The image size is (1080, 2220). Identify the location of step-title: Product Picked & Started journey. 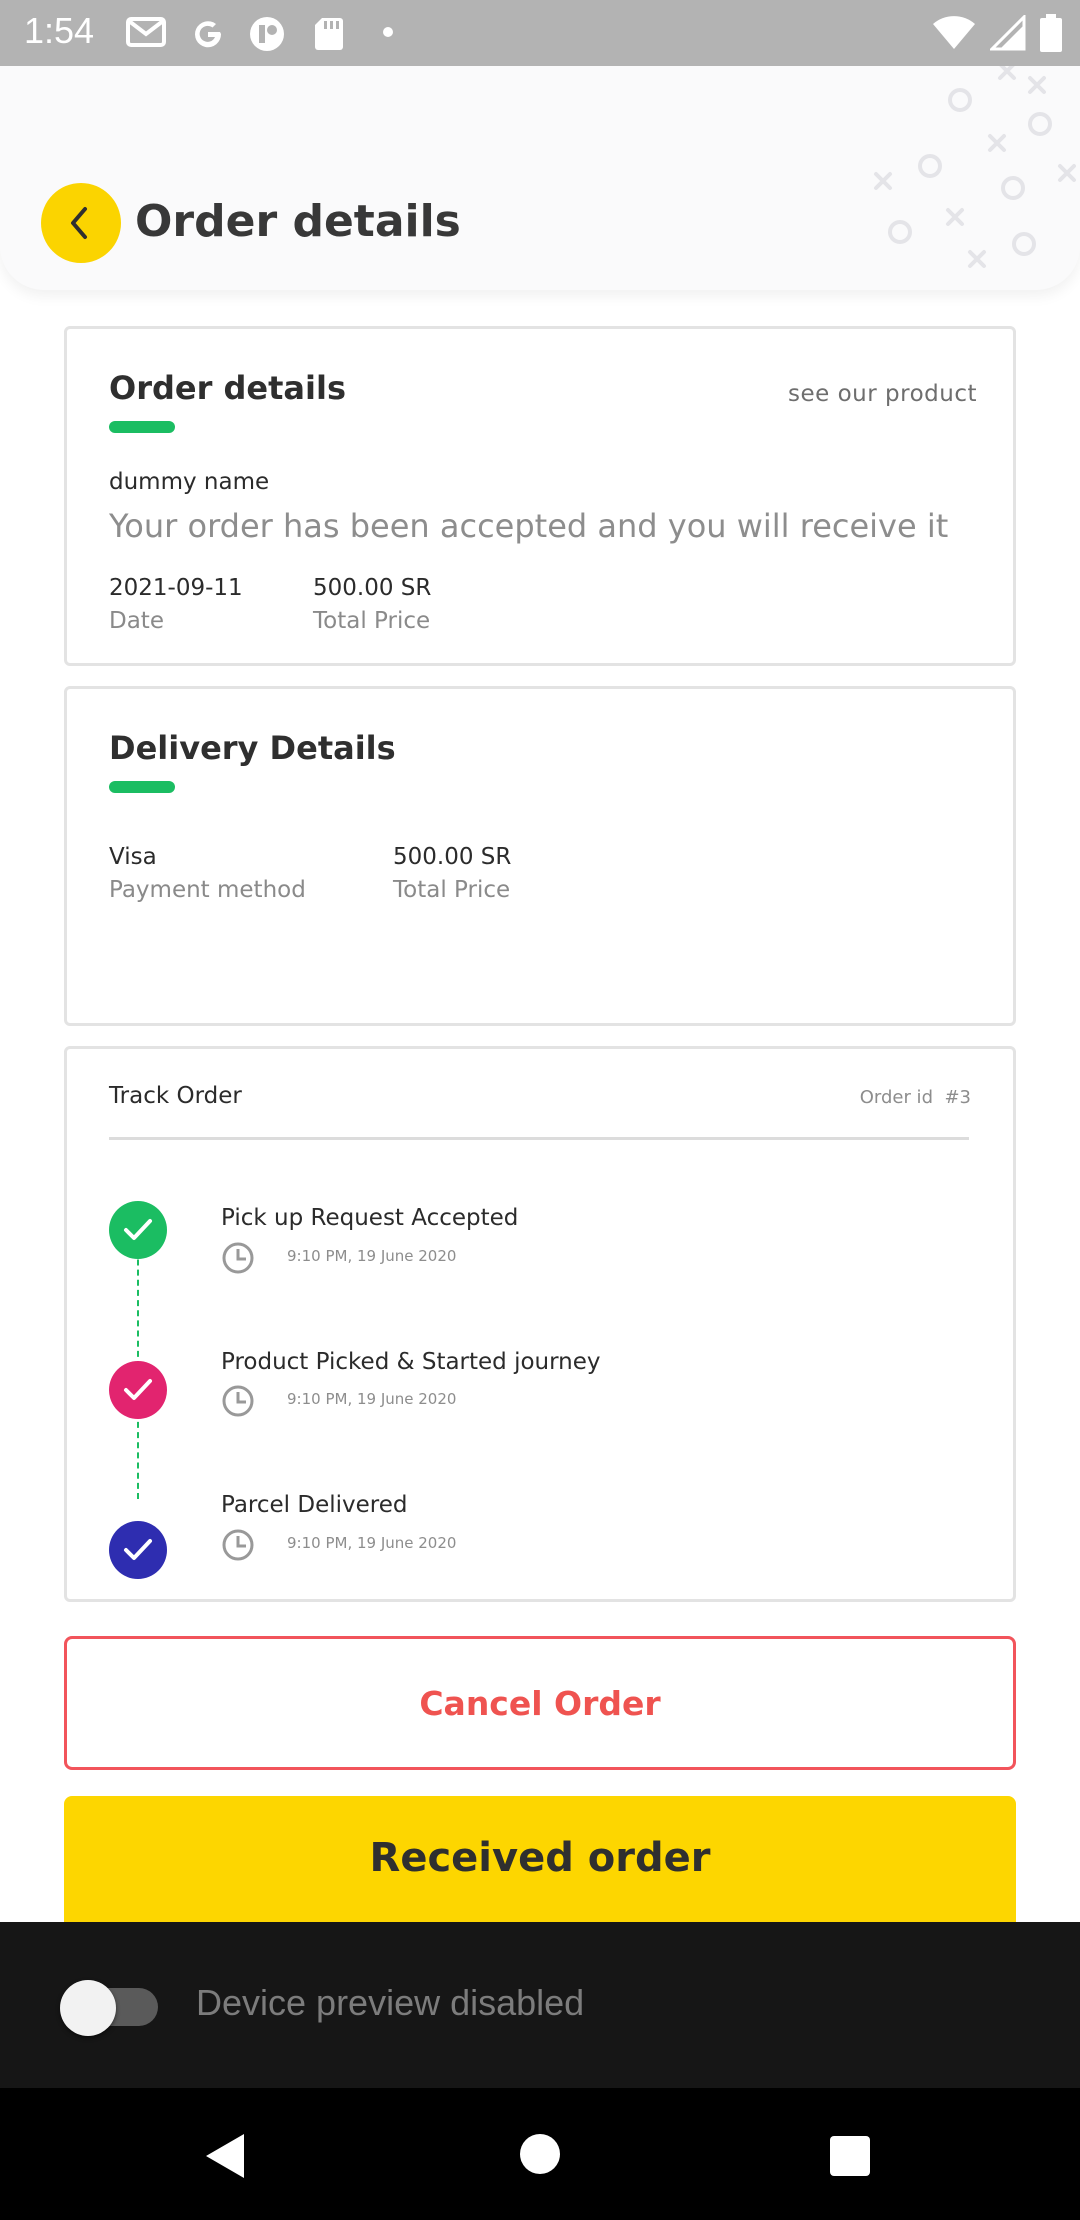
(411, 1362).